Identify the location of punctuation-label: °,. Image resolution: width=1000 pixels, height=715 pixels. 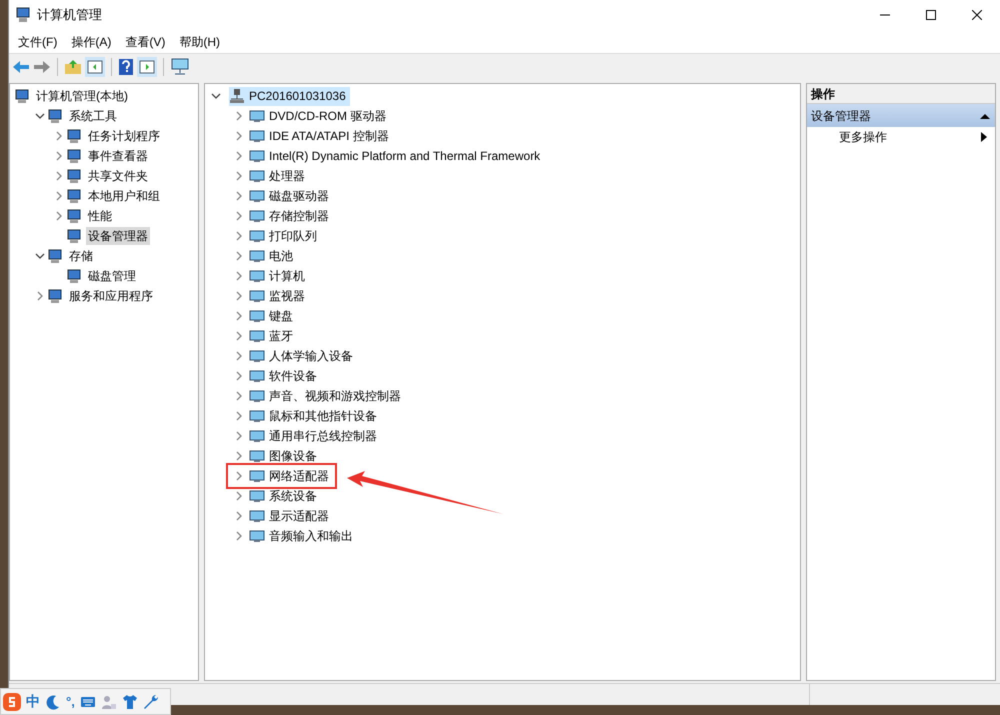
(70, 702).